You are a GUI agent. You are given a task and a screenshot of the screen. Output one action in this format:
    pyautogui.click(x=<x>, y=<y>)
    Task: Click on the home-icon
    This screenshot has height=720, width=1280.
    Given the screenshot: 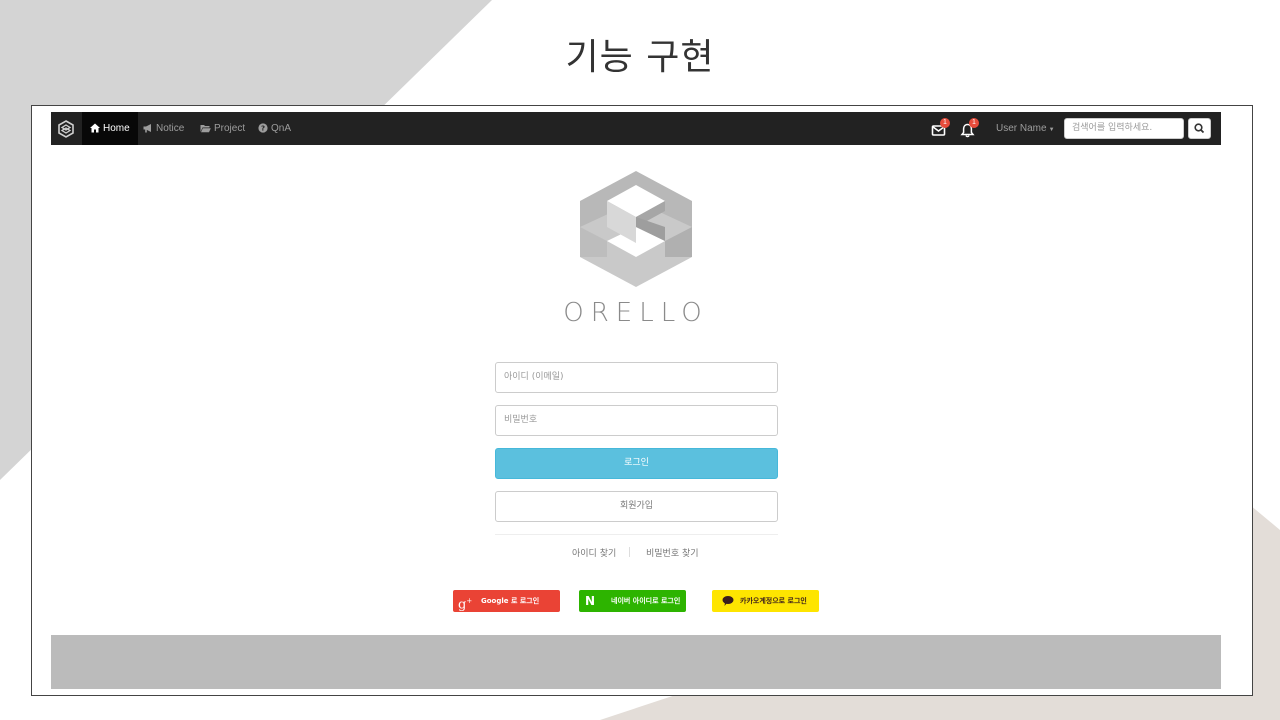 What is the action you would take?
    pyautogui.click(x=95, y=128)
    